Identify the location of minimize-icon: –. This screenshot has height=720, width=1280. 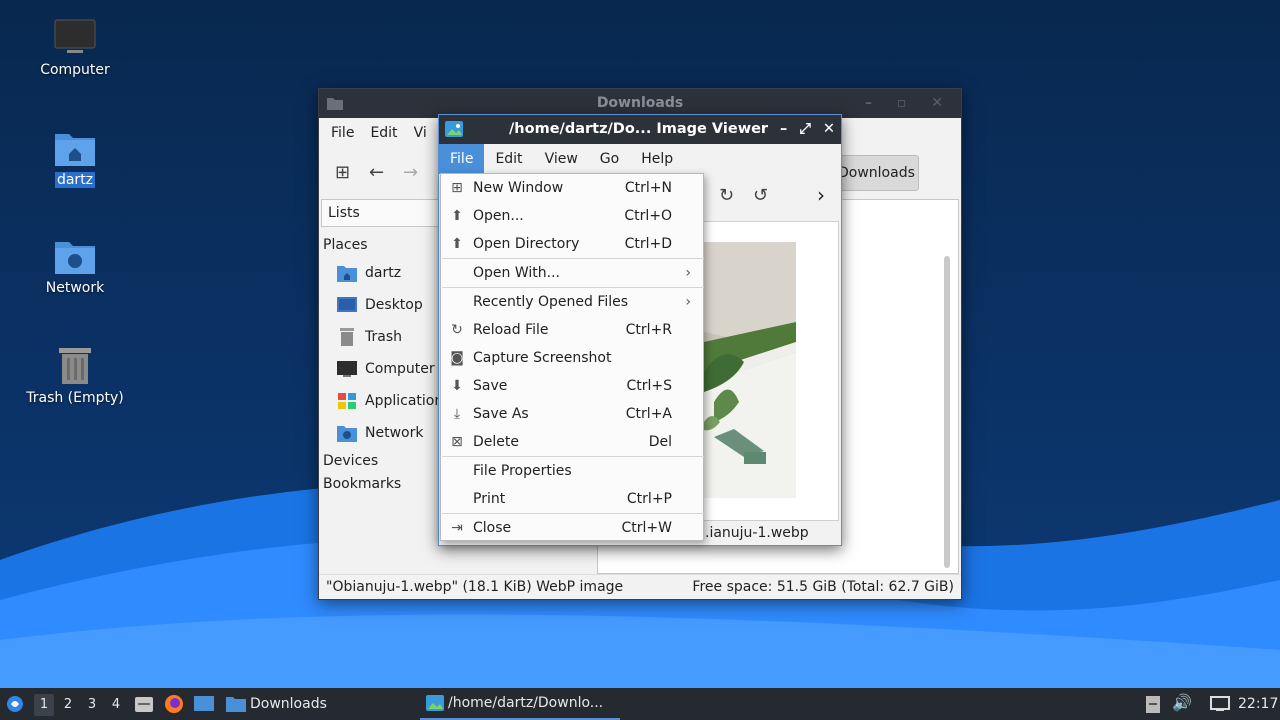
(783, 129).